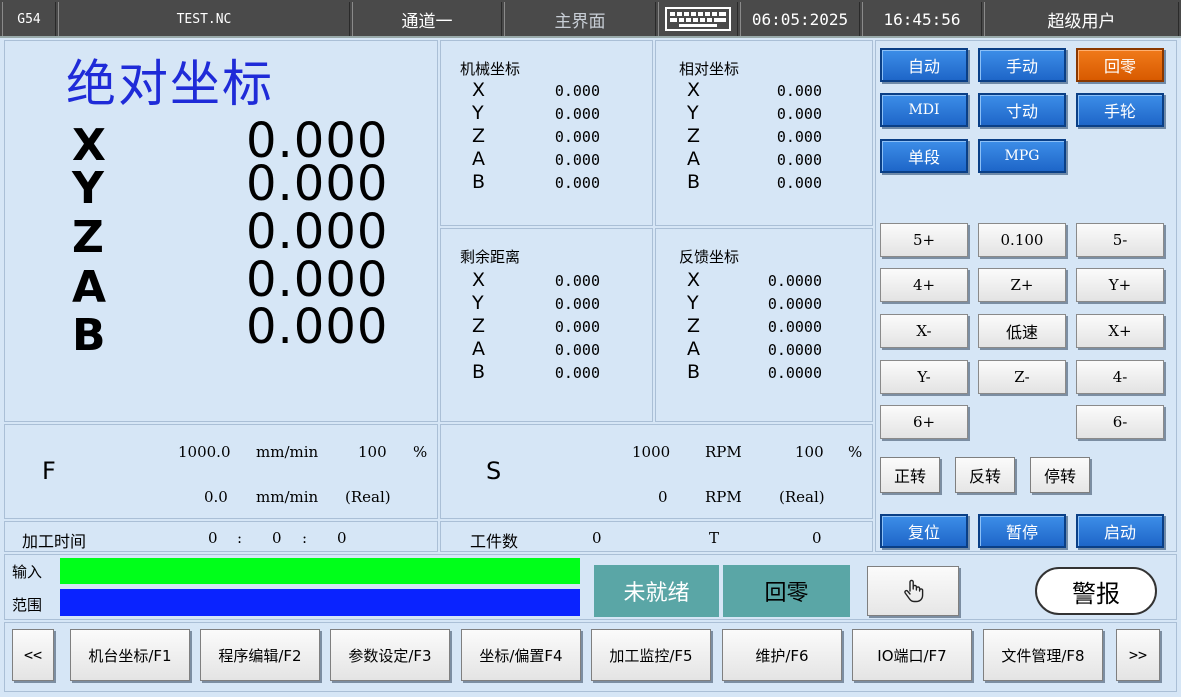  What do you see at coordinates (1022, 65) in the screenshot?
I see `manual-mode-button: 手动` at bounding box center [1022, 65].